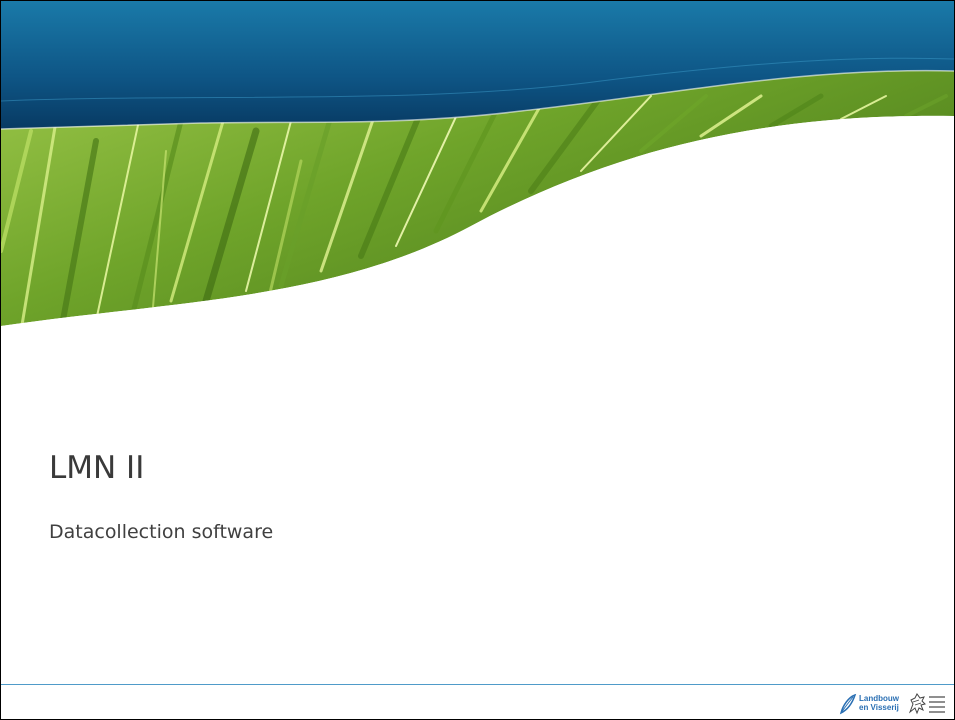 The width and height of the screenshot is (955, 720). What do you see at coordinates (161, 532) in the screenshot?
I see `slide-subtitle: Datacollection software` at bounding box center [161, 532].